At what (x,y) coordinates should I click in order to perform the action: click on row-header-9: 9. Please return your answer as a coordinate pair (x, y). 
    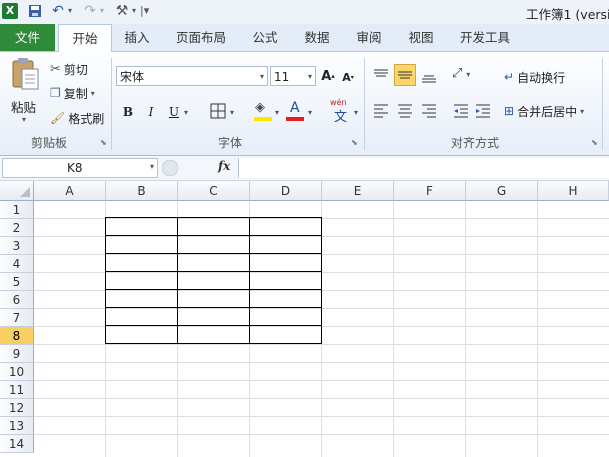
    Looking at the image, I should click on (17, 354).